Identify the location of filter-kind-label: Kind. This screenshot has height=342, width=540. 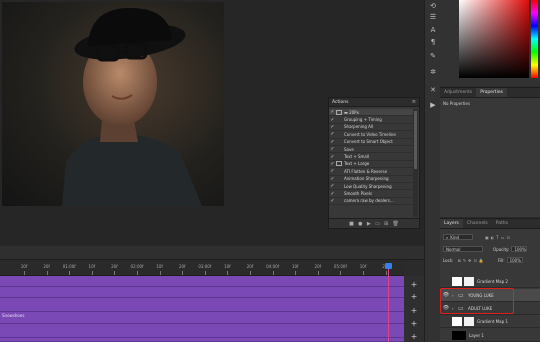
(455, 237).